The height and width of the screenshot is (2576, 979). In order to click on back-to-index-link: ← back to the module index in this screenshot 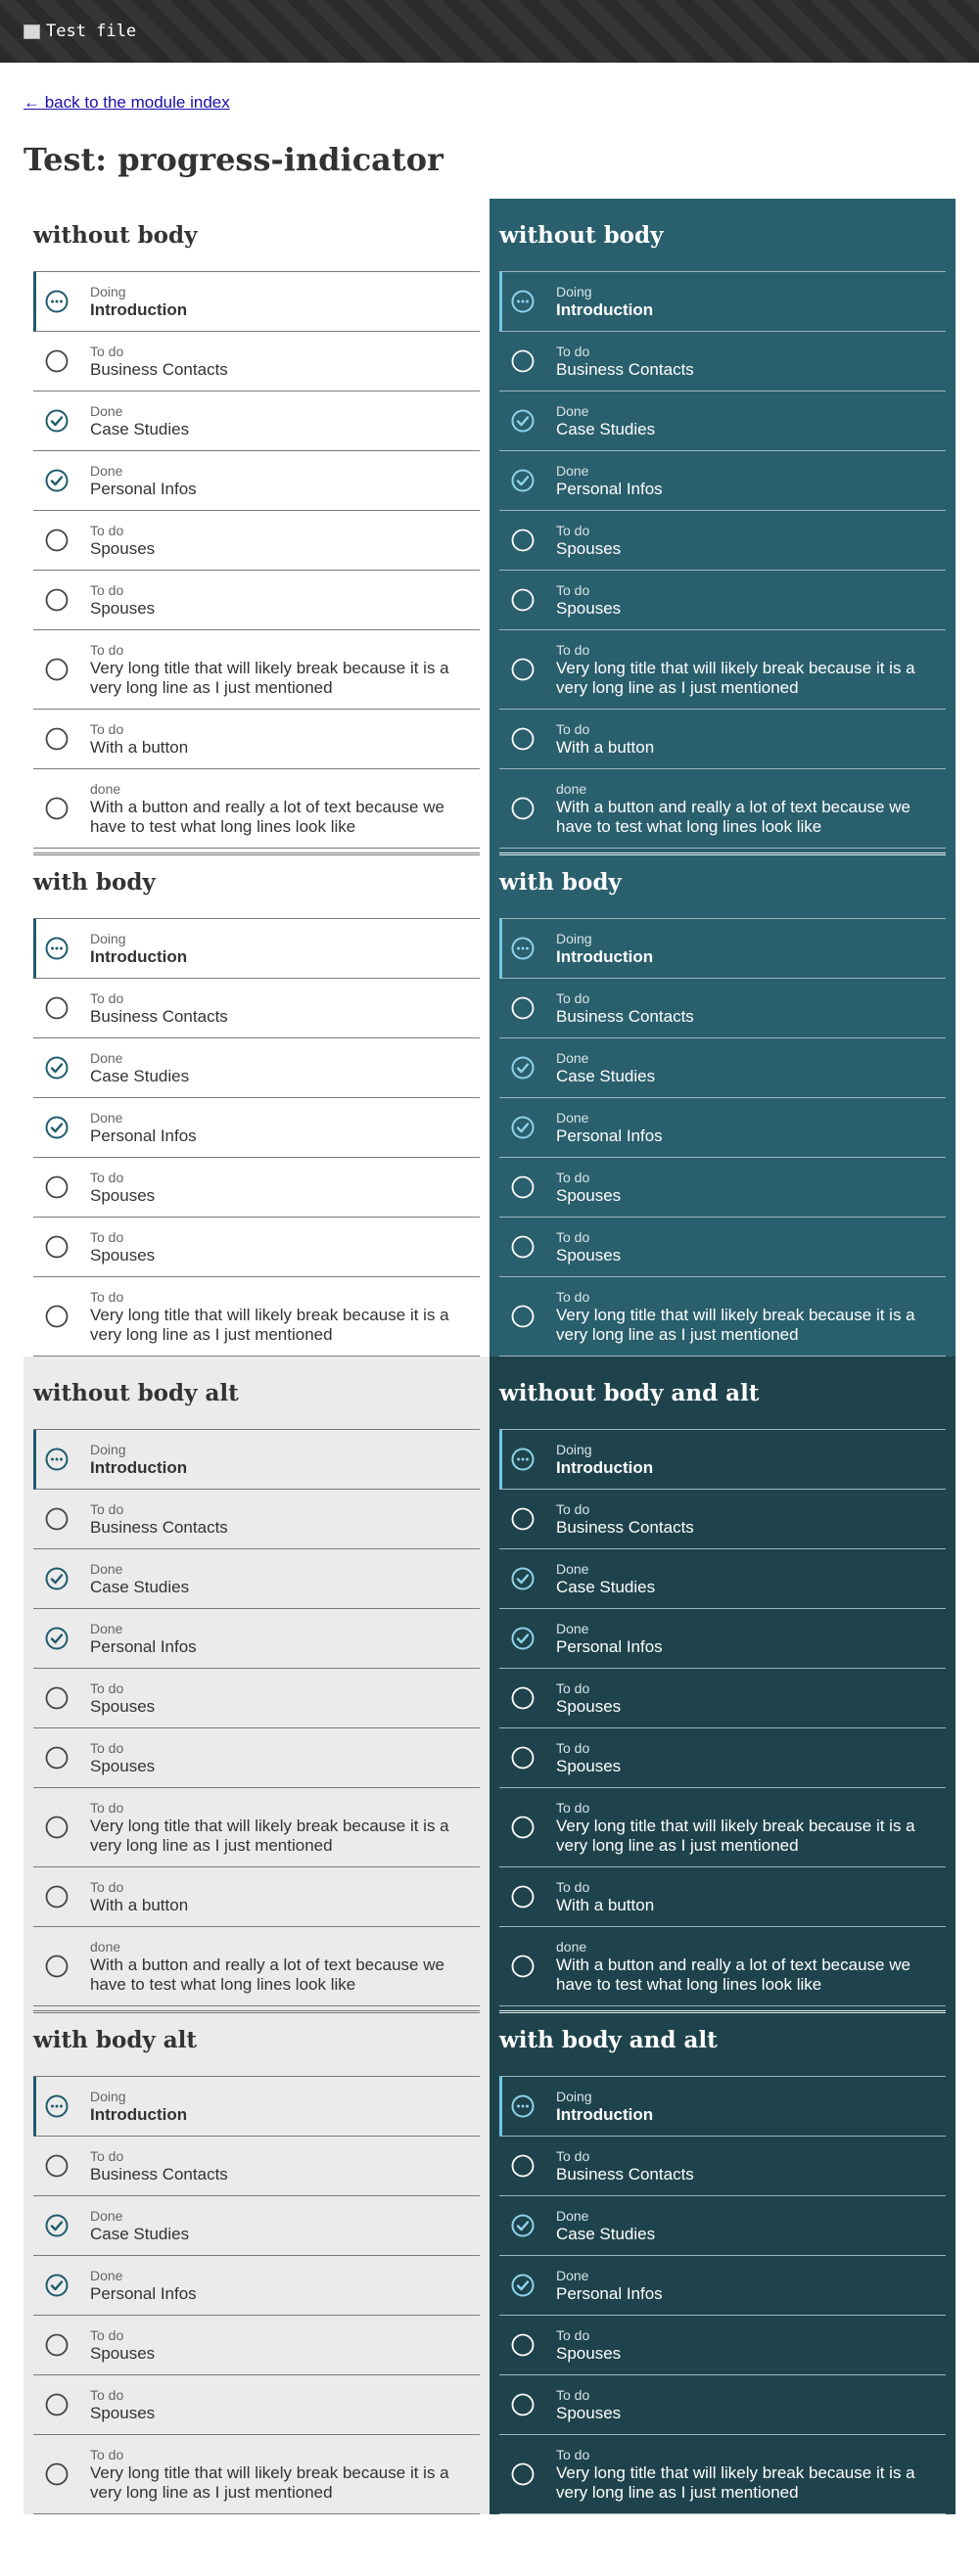, I will do `click(126, 103)`.